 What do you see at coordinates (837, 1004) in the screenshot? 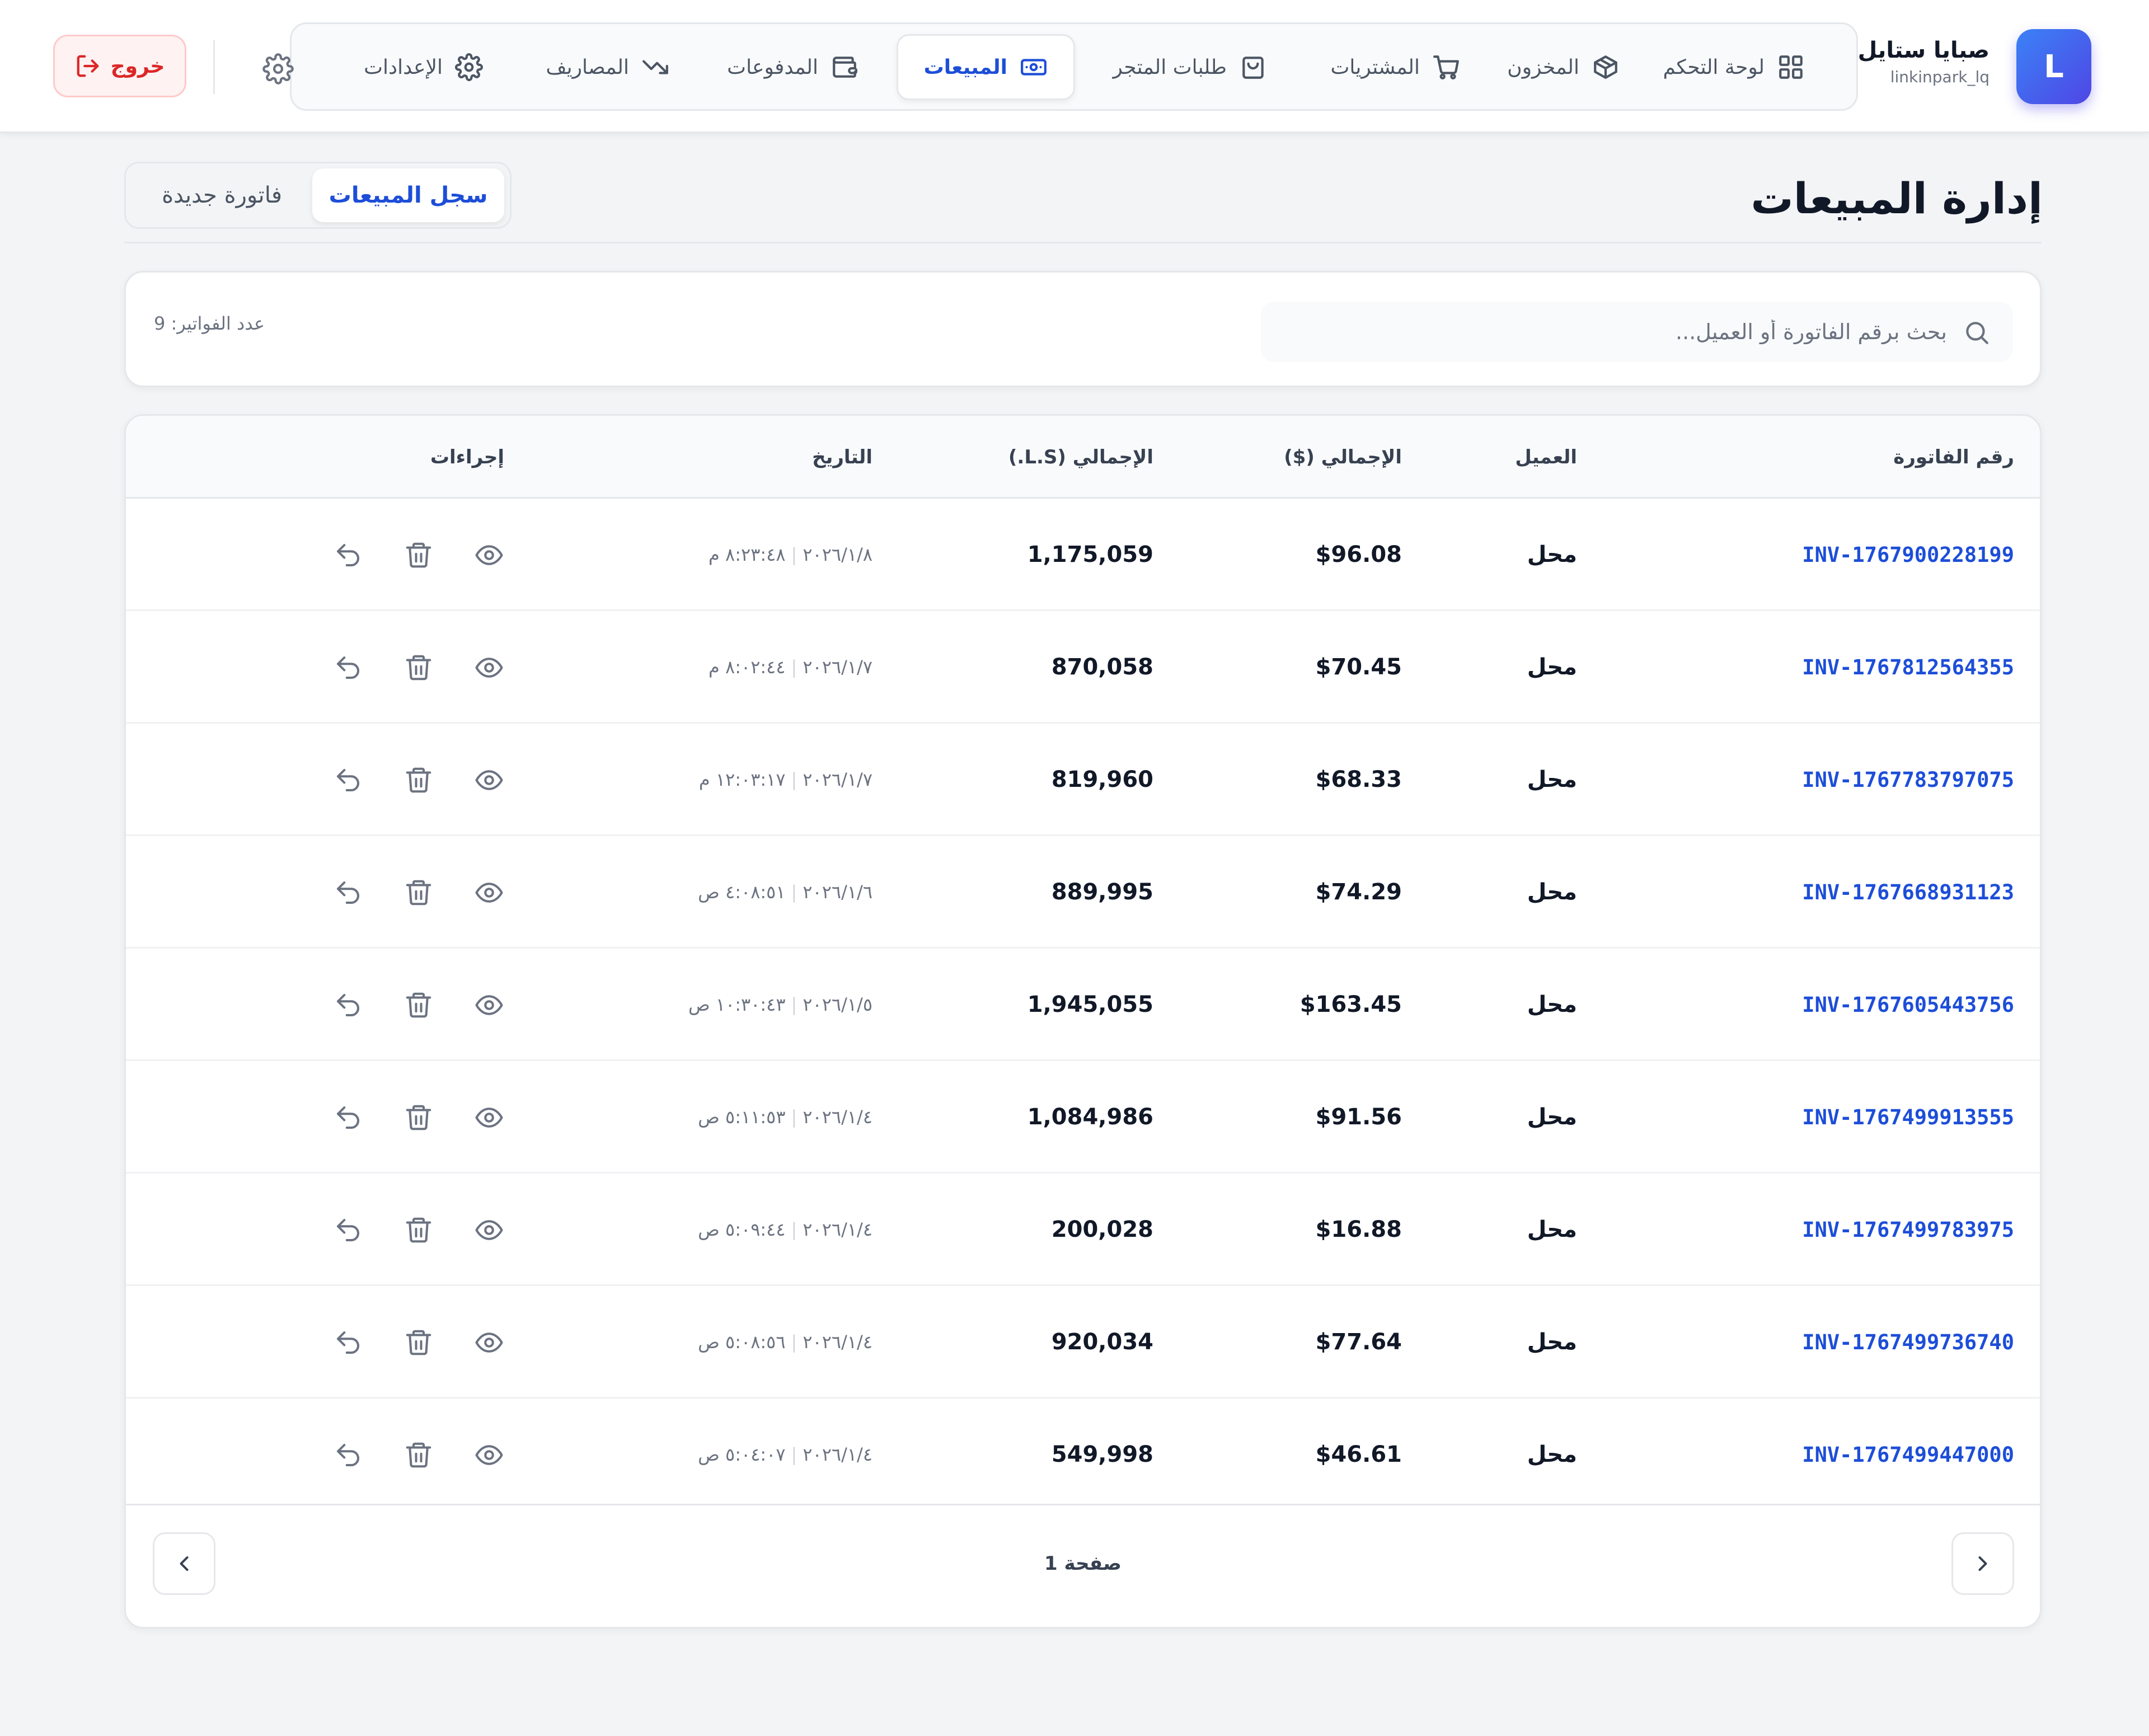
I see `date-value: ٢٠٢٦/١/٥` at bounding box center [837, 1004].